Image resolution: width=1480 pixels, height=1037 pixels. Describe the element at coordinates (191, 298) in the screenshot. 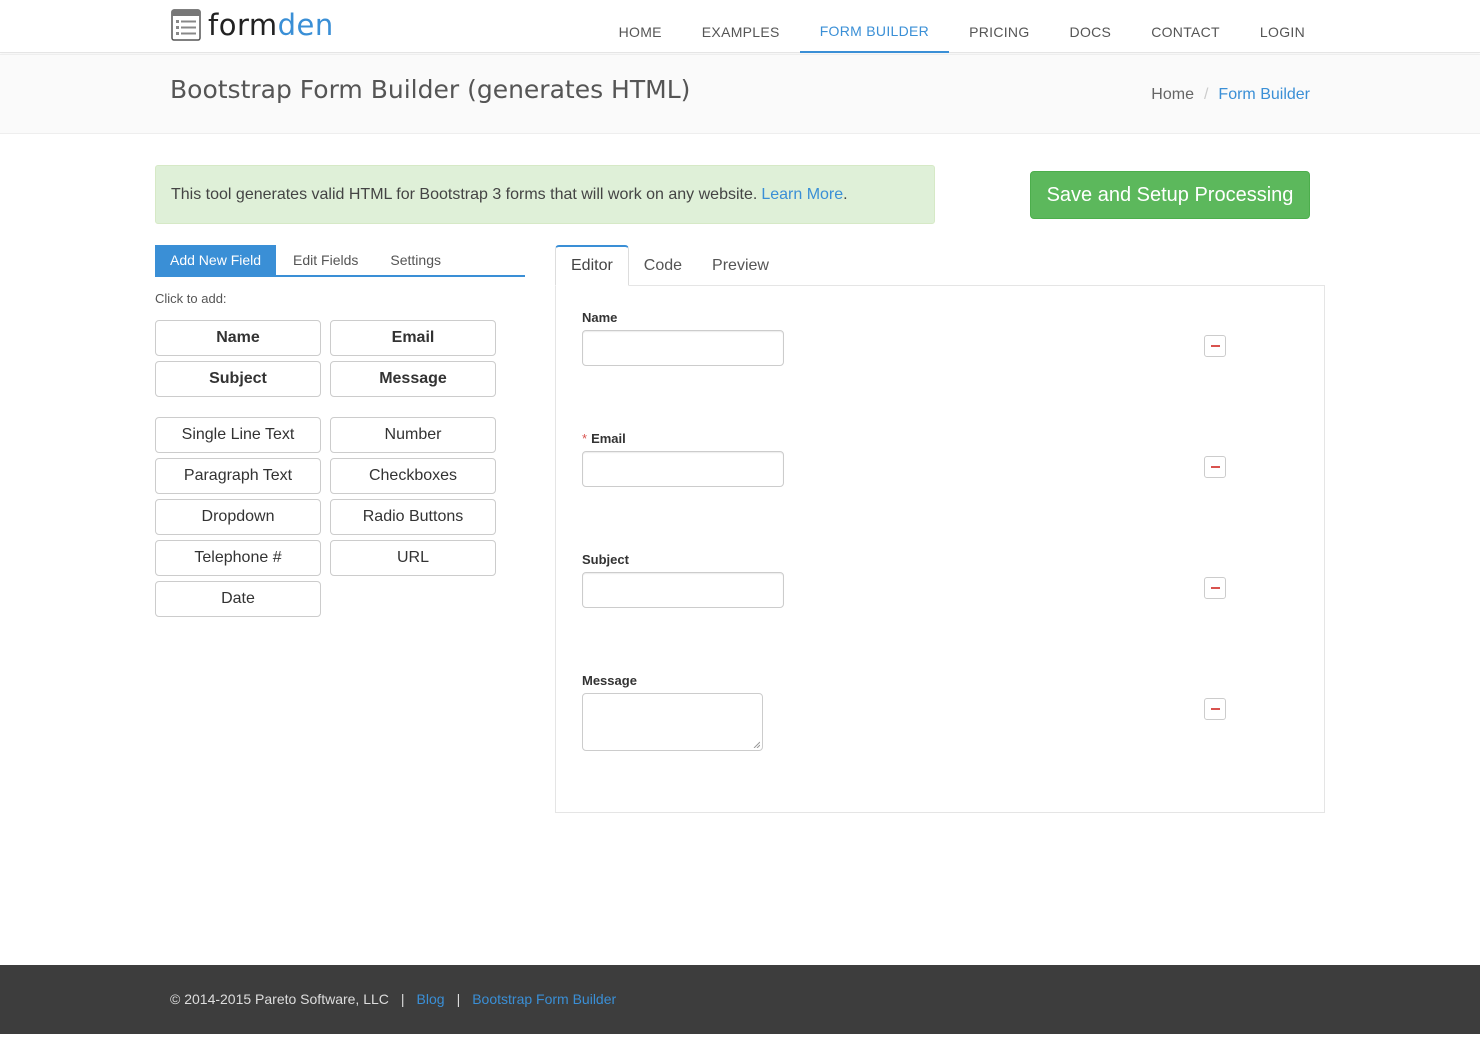

I see `click-to-add-label: Click to add:` at that location.